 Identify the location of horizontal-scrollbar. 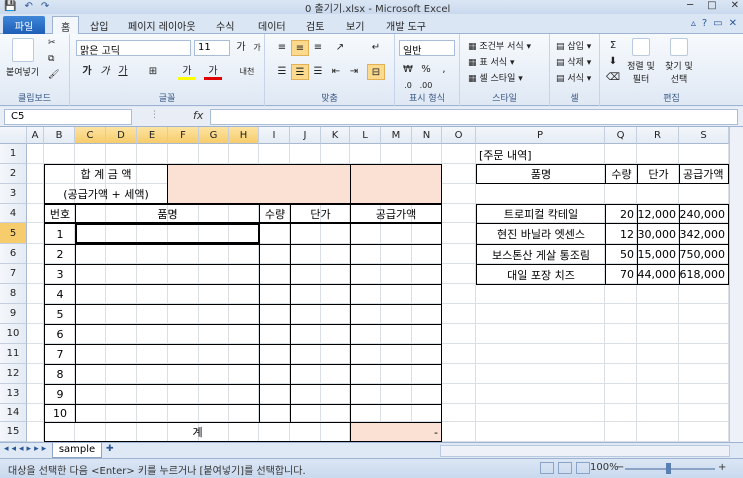
(585, 451).